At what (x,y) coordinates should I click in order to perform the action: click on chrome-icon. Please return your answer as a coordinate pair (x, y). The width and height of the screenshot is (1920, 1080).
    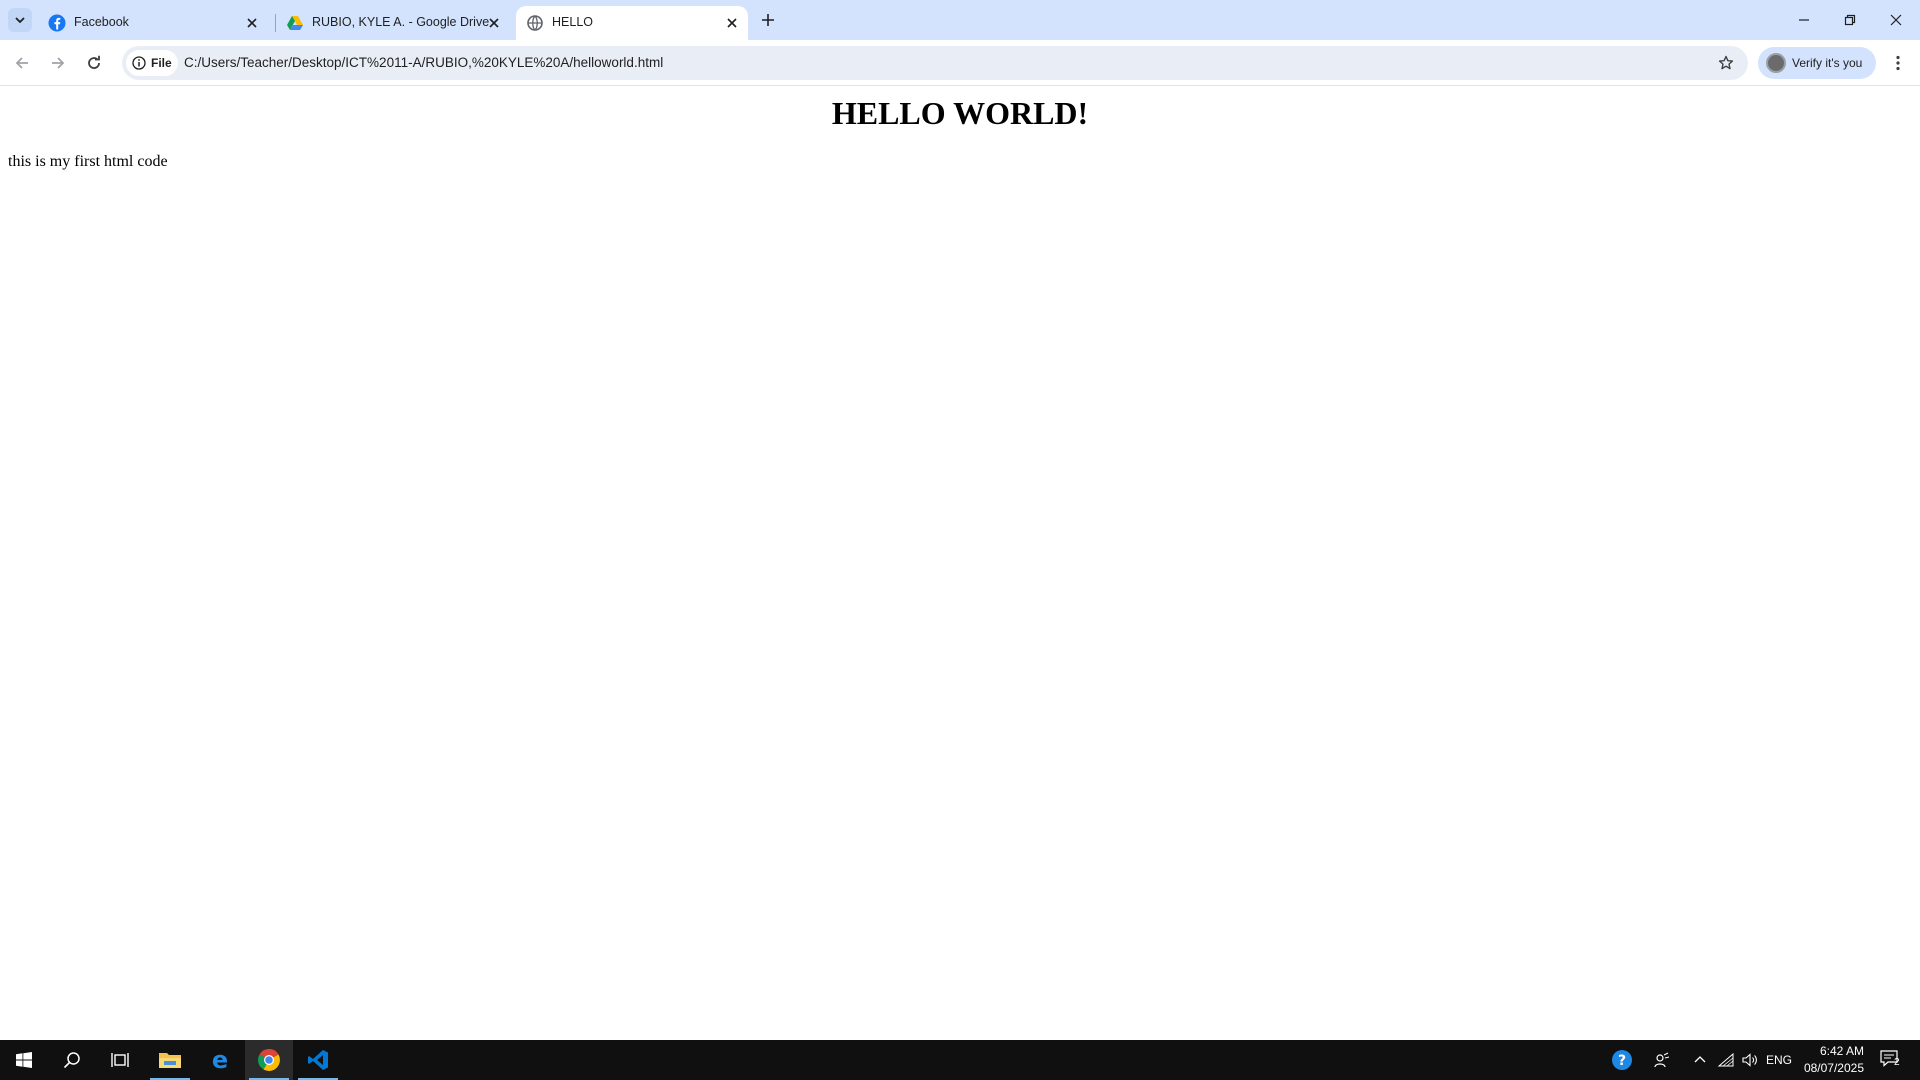
    Looking at the image, I should click on (269, 1060).